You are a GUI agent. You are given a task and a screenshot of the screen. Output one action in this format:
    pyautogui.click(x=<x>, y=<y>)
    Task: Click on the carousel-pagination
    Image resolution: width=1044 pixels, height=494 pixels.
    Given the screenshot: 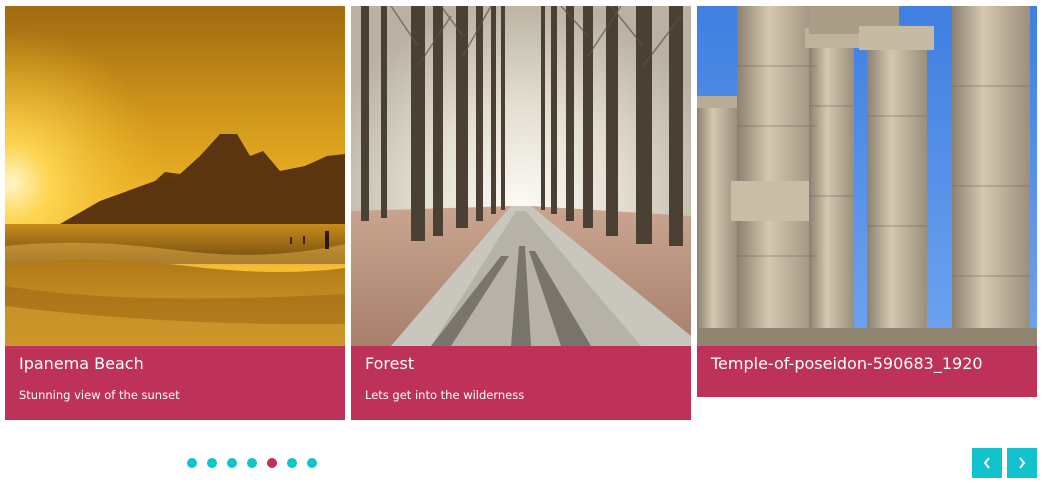 What is the action you would take?
    pyautogui.click(x=252, y=463)
    